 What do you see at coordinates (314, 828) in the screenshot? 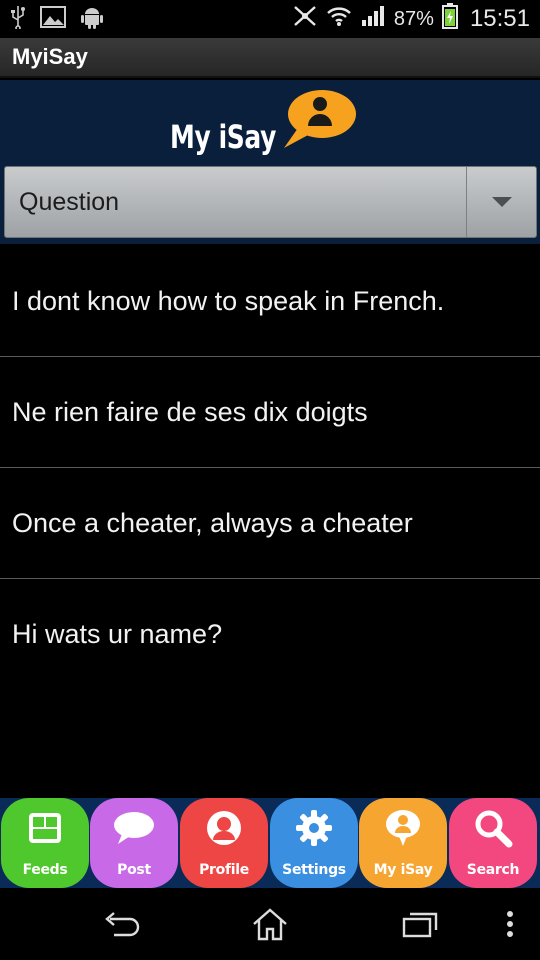
I see `gear-icon` at bounding box center [314, 828].